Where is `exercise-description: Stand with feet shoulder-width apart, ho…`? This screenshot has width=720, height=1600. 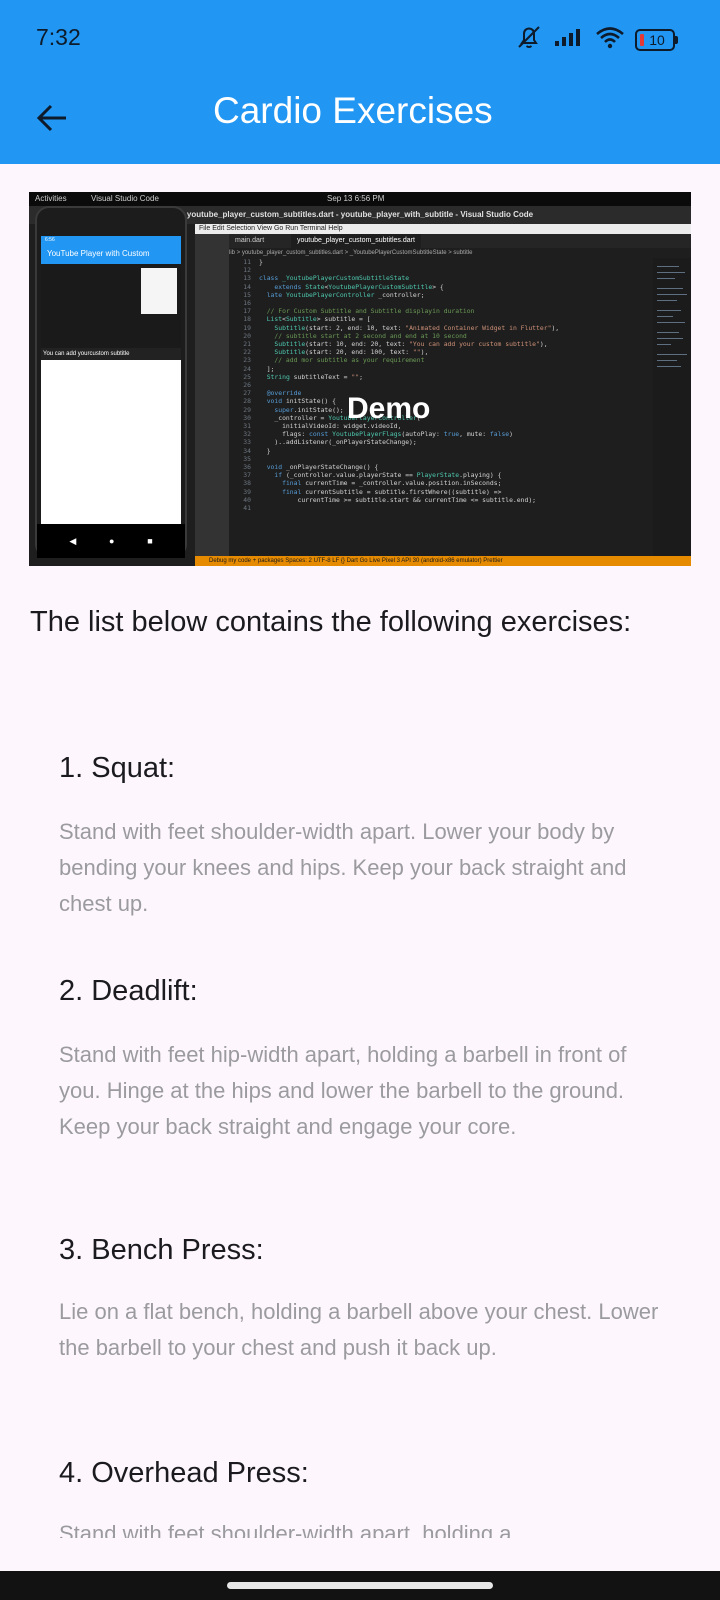 exercise-description: Stand with feet shoulder-width apart, ho… is located at coordinates (285, 1529).